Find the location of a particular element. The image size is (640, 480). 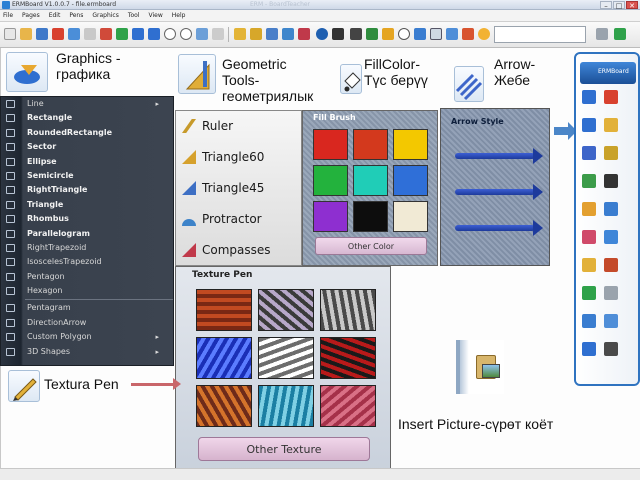

compass-tool-icon is located at coordinates (304, 34).